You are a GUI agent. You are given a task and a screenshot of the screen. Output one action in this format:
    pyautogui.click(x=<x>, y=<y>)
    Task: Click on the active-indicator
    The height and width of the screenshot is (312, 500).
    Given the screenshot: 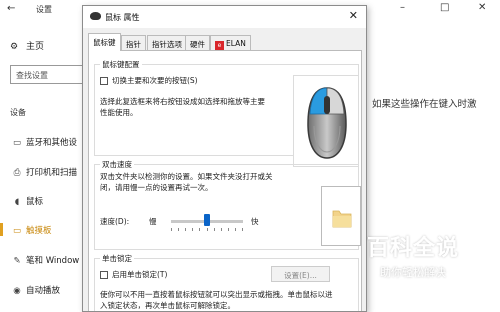 What is the action you would take?
    pyautogui.click(x=1, y=229)
    